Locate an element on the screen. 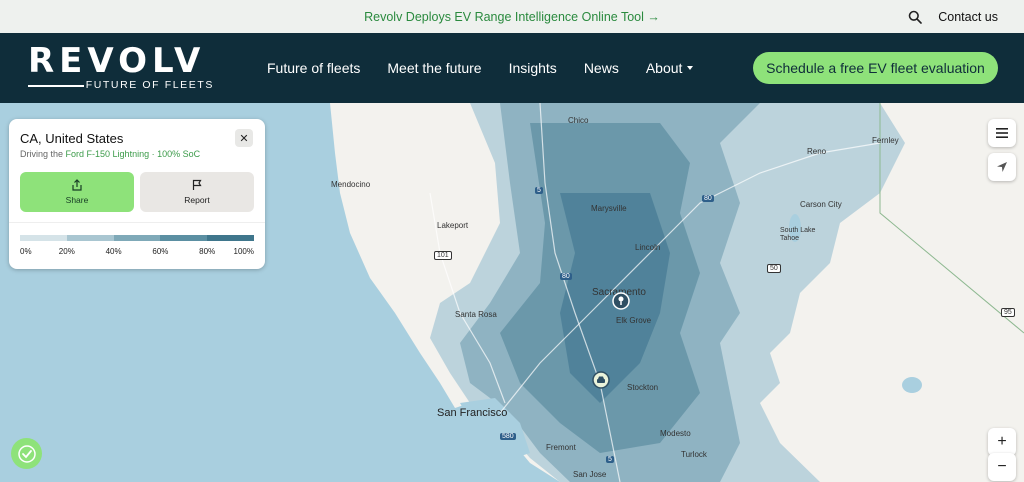 This screenshot has height=482, width=1024. nav-about: About is located at coordinates (670, 68).